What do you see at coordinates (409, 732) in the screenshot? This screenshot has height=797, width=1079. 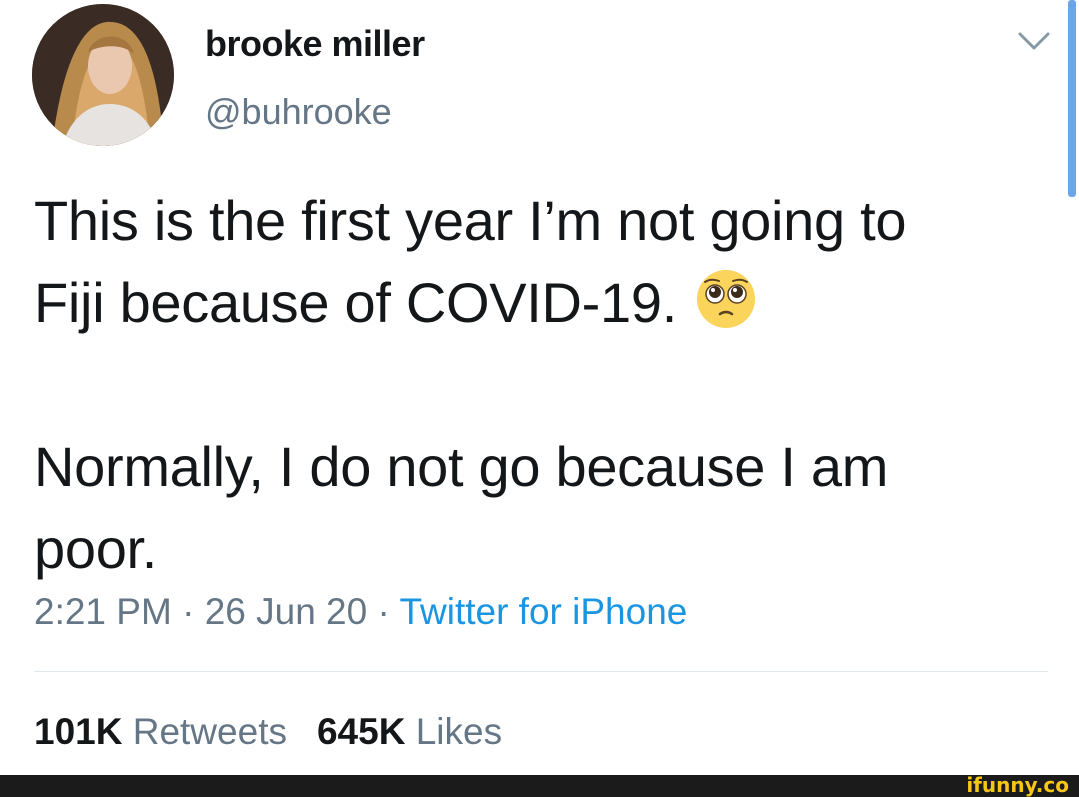 I see `likes-stat: 645K Likes` at bounding box center [409, 732].